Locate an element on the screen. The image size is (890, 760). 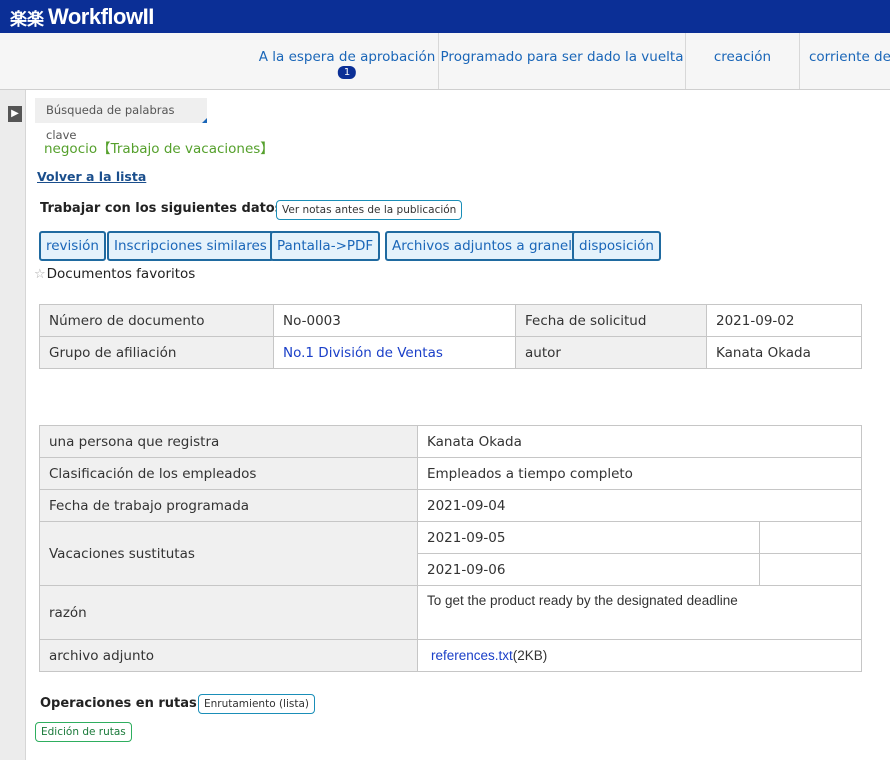
substitute-vacation-date-1: 2021-09-05 is located at coordinates (588, 537).